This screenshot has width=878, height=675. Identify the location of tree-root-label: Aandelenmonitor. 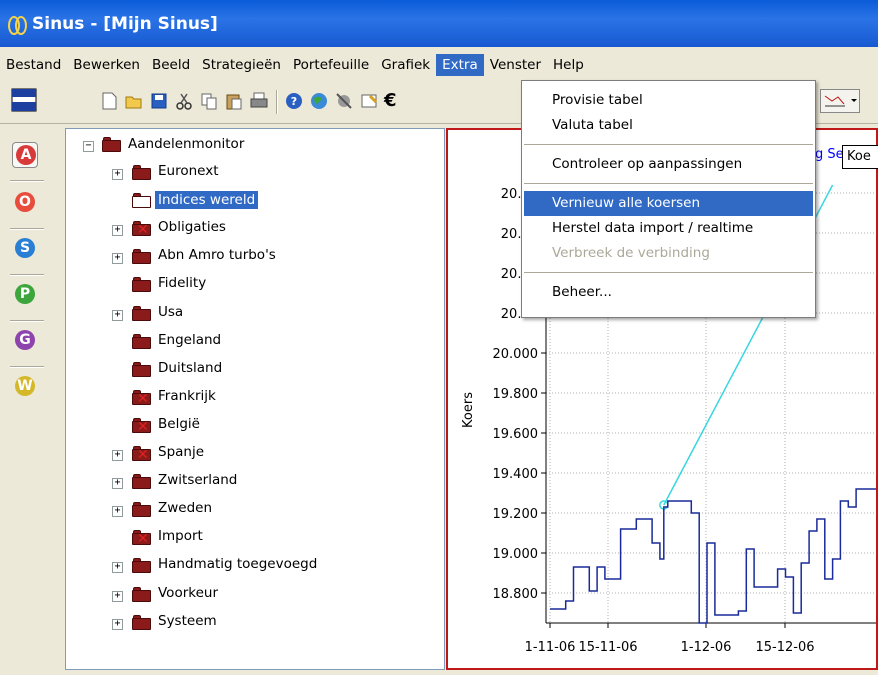
(186, 144).